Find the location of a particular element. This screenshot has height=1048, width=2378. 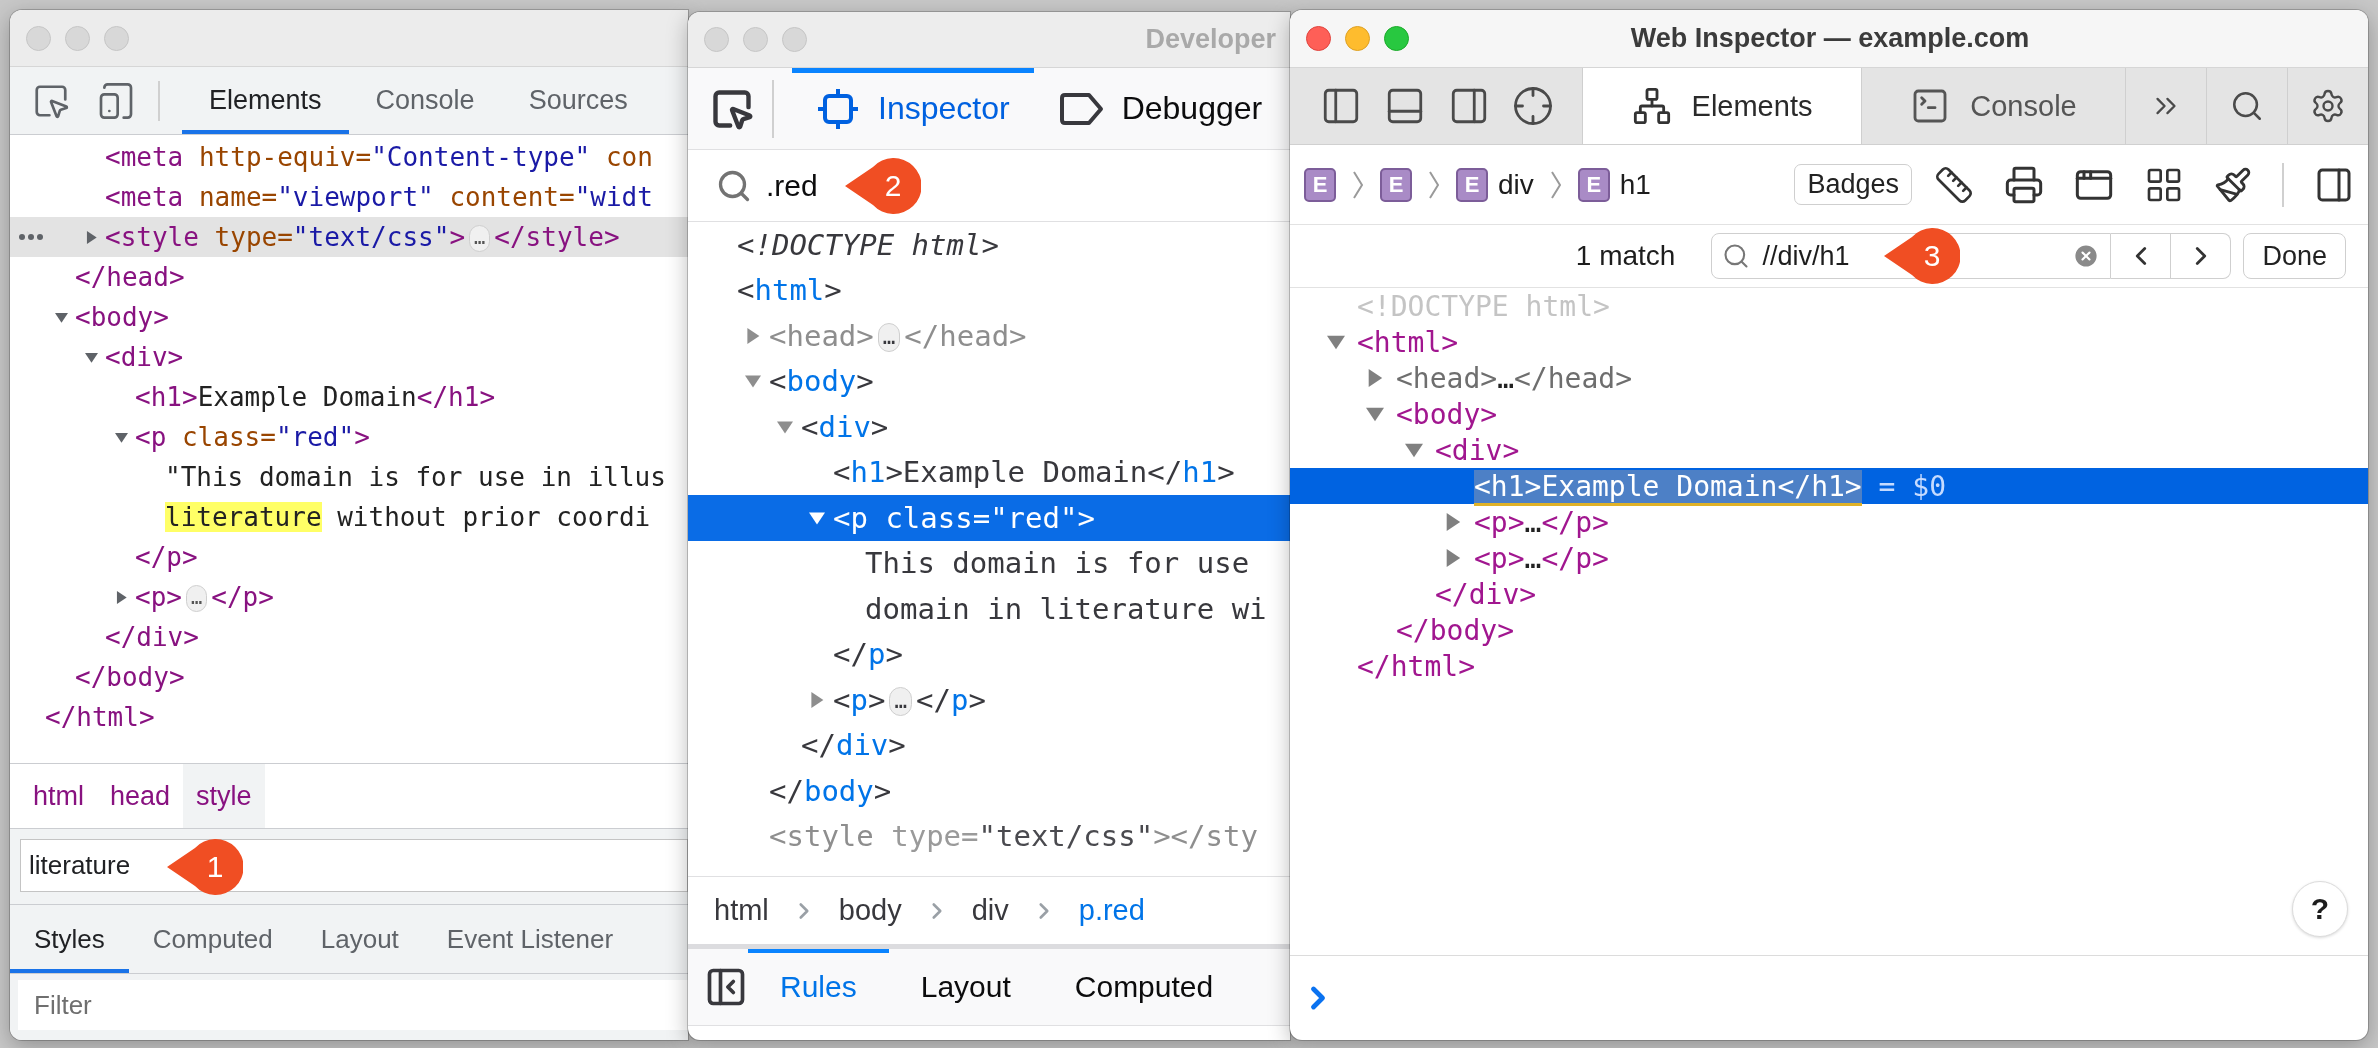

code-line: "This domain is for use in illus is located at coordinates (415, 477).